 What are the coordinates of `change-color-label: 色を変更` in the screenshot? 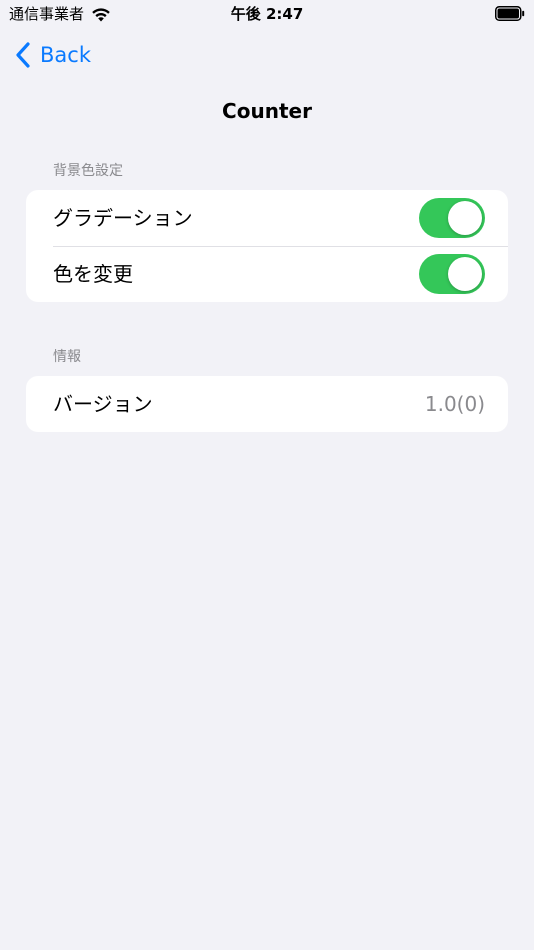 It's located at (93, 274).